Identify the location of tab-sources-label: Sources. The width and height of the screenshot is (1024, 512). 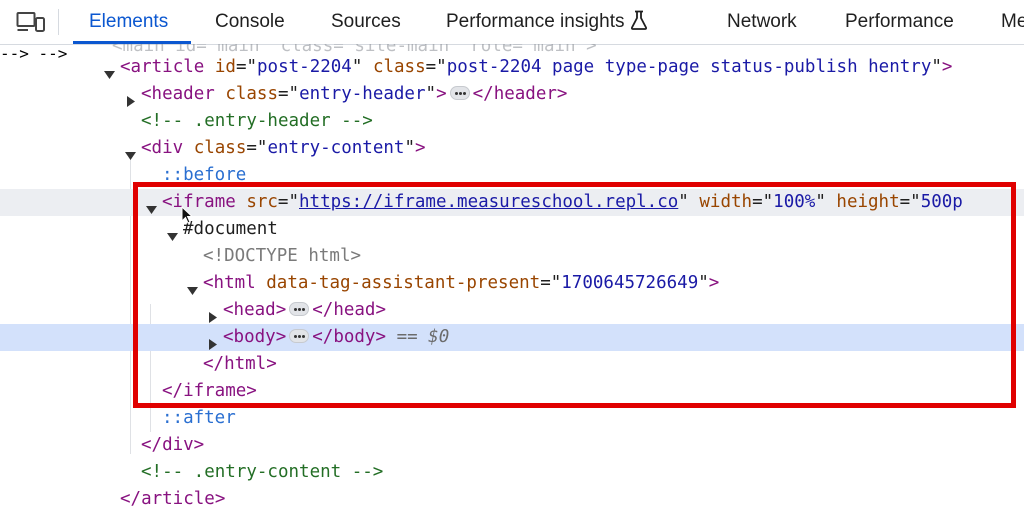
(366, 21).